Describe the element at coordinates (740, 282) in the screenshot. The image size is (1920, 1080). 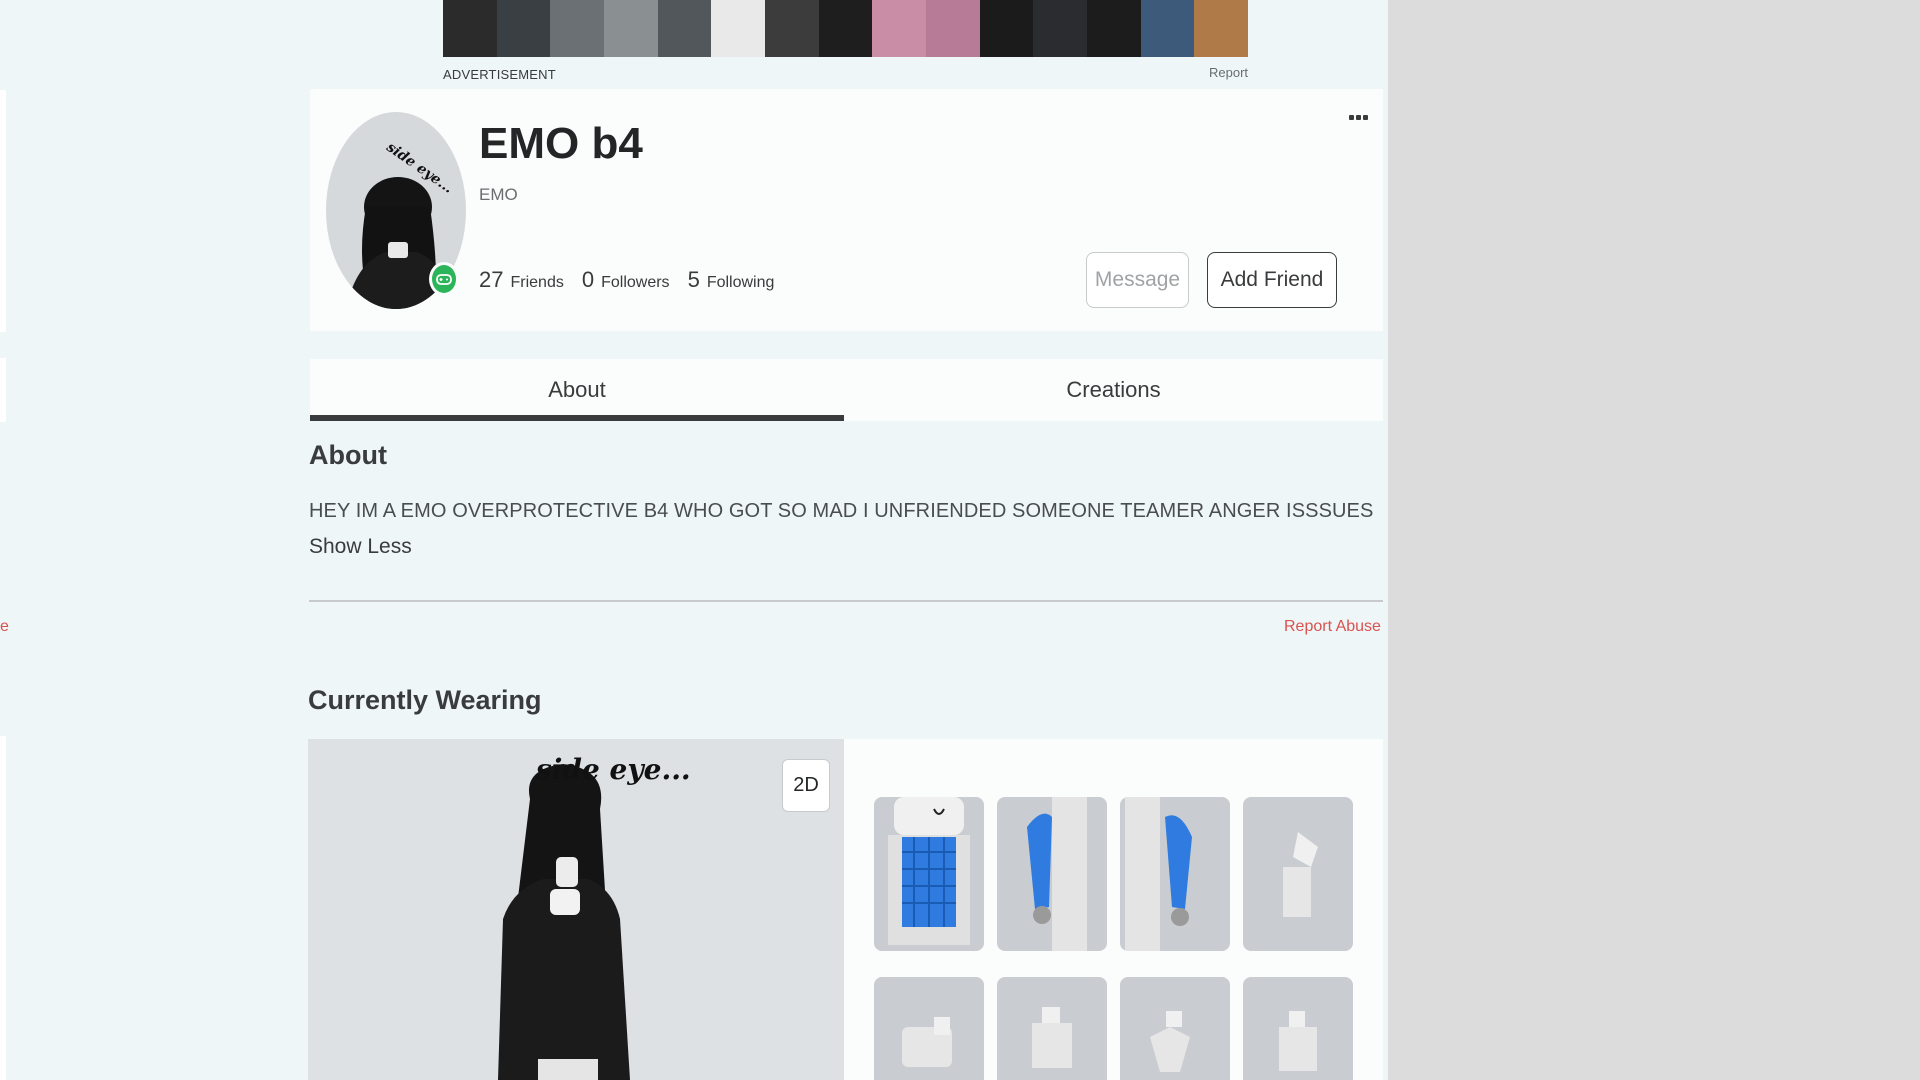
I see `following-label: Following` at that location.